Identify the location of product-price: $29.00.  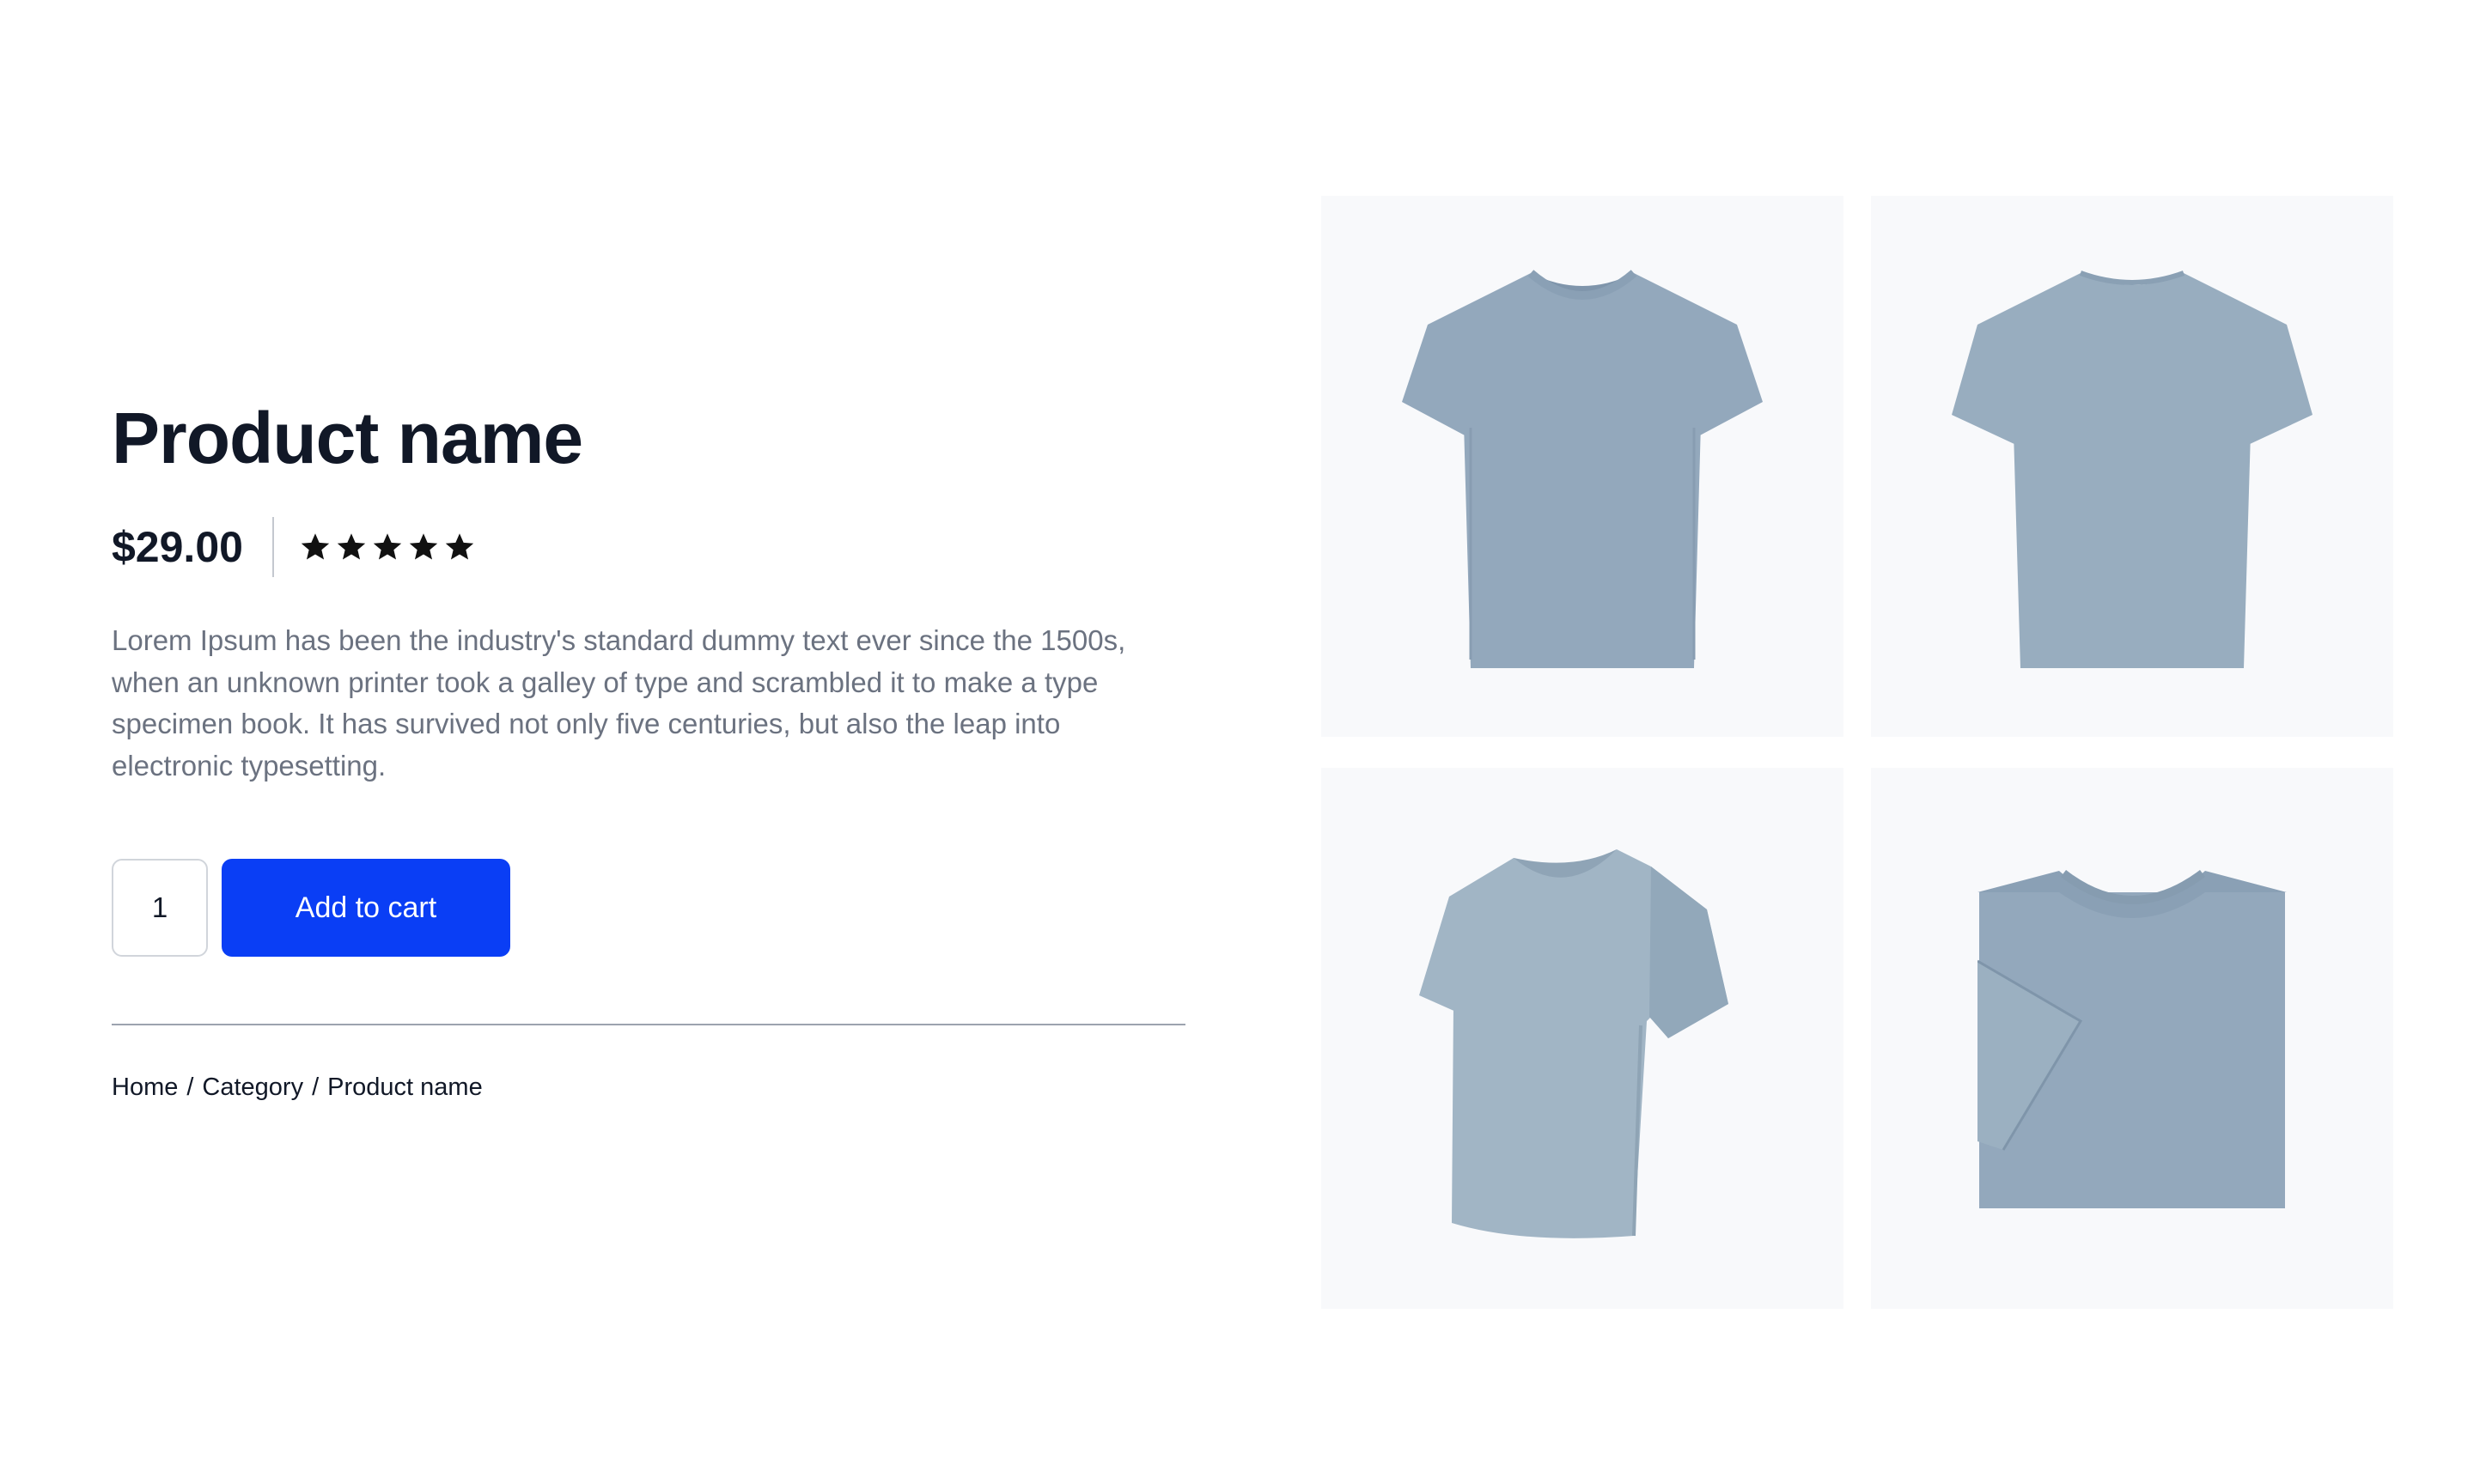
(177, 547).